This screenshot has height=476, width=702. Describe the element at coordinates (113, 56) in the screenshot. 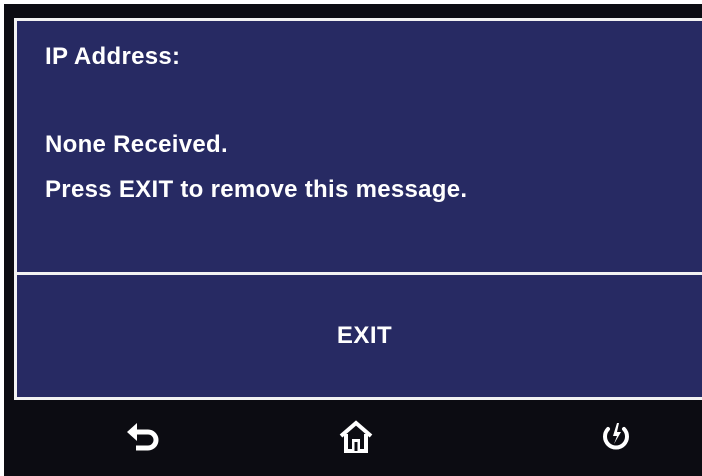

I see `dialog-title: IP Address:` at that location.